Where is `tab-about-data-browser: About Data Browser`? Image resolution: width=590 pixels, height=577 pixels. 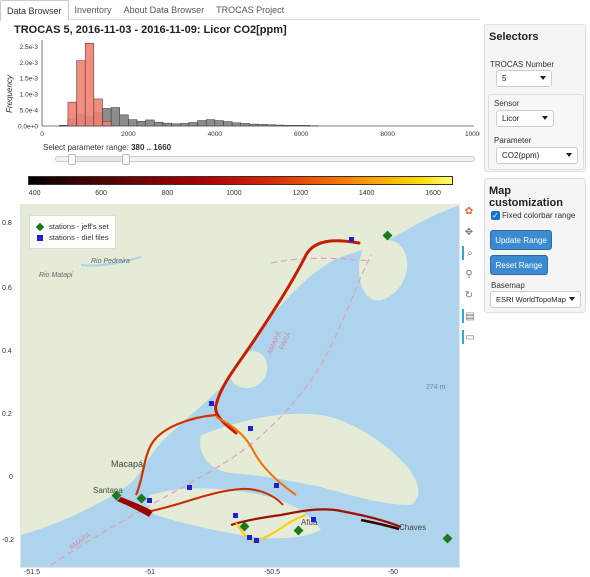 tab-about-data-browser: About Data Browser is located at coordinates (164, 10).